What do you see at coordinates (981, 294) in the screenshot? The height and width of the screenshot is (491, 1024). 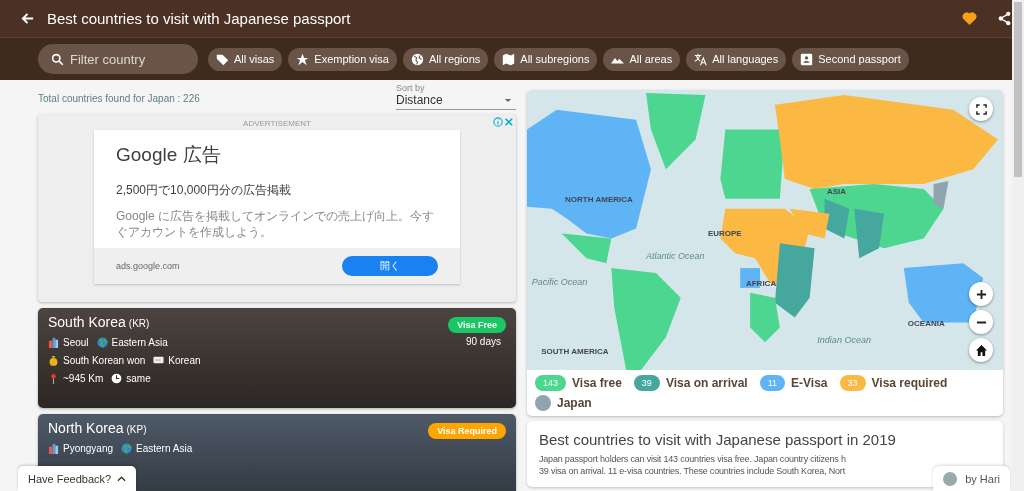 I see `plus-icon` at bounding box center [981, 294].